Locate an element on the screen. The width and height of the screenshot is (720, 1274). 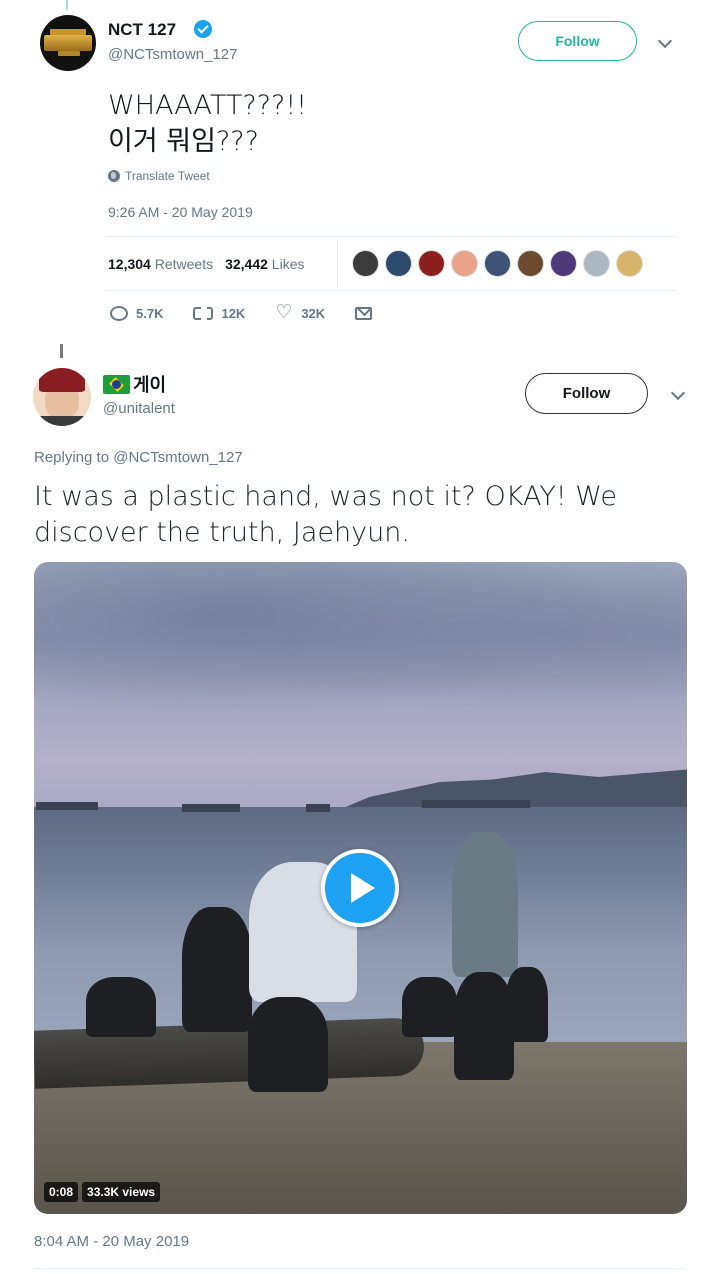
retweets-stat: 12,304 Retweets is located at coordinates (160, 264).